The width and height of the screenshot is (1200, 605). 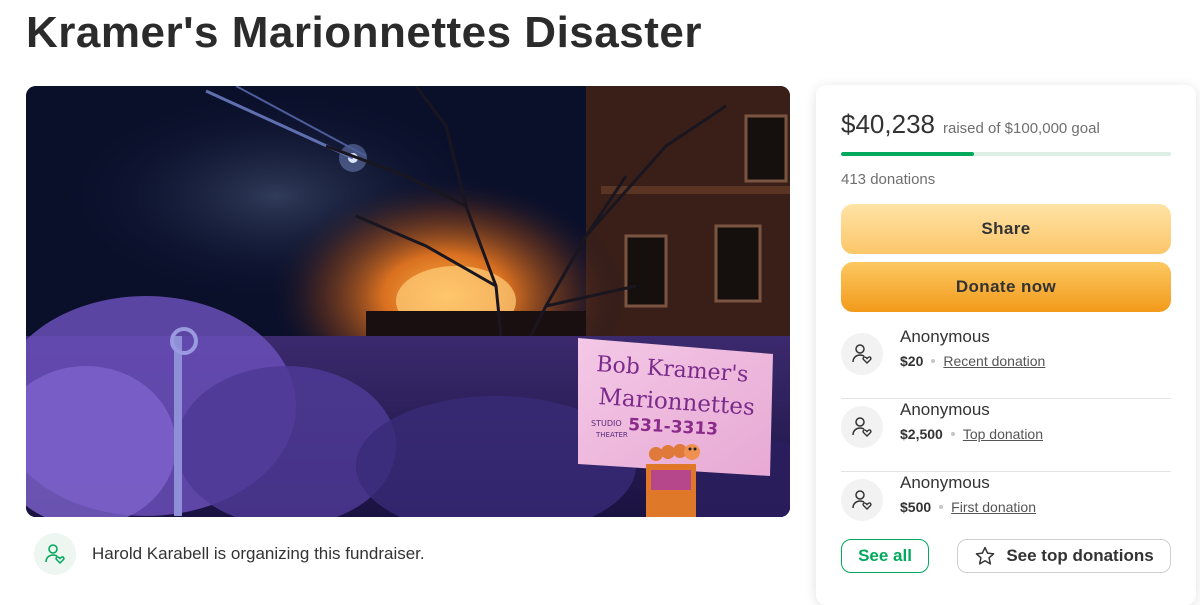 I want to click on see-top-donations-button: See top donations, so click(x=1064, y=556).